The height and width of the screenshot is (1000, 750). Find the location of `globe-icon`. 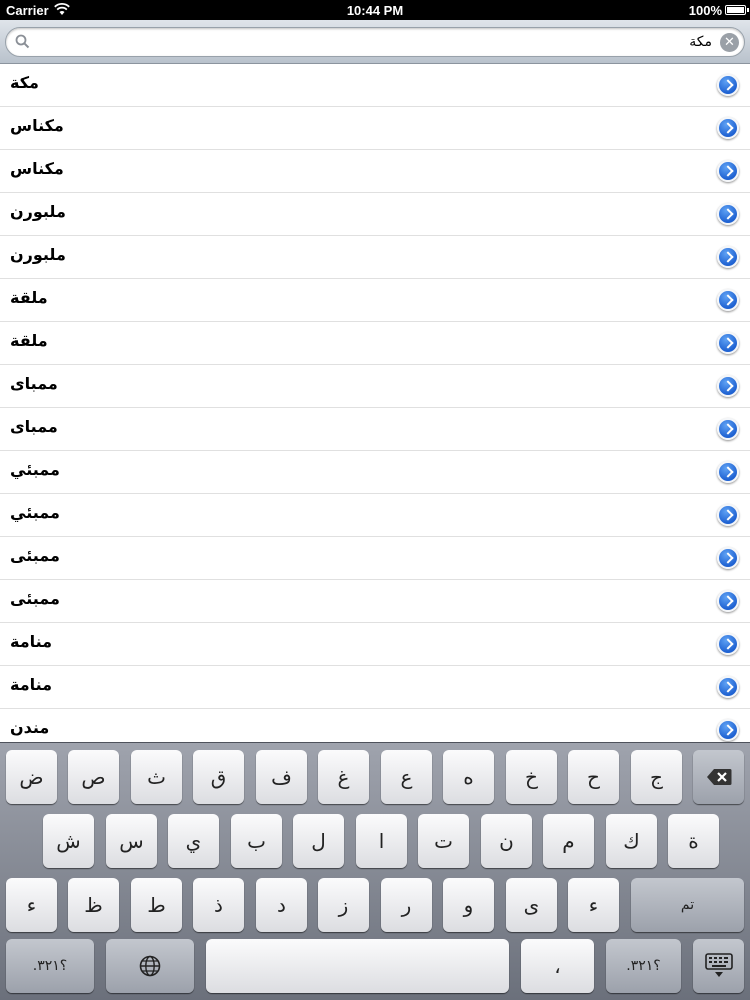

globe-icon is located at coordinates (150, 968).